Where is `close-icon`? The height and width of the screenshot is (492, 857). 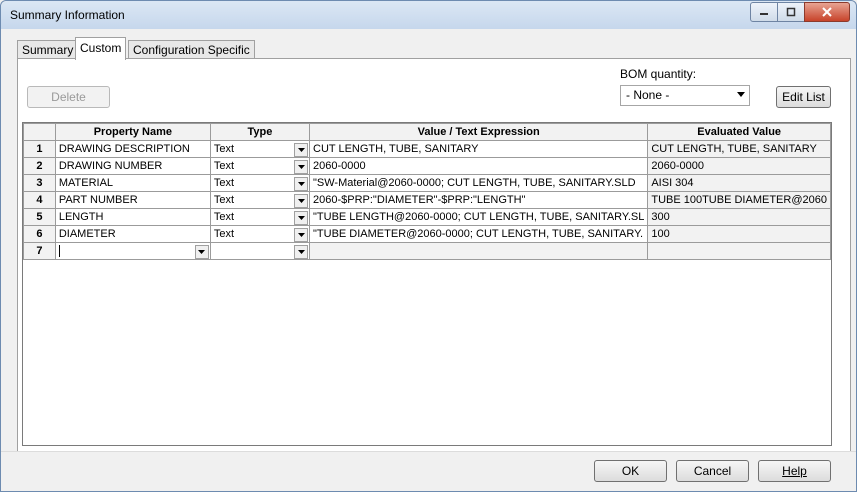
close-icon is located at coordinates (827, 12).